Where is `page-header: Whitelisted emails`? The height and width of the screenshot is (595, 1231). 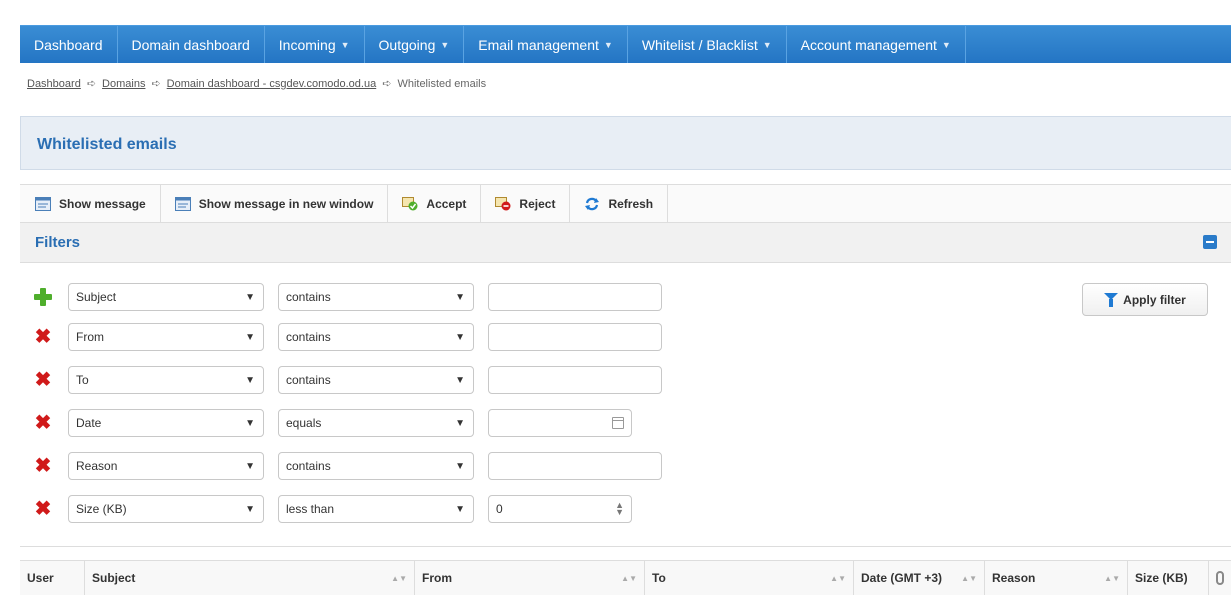 page-header: Whitelisted emails is located at coordinates (625, 143).